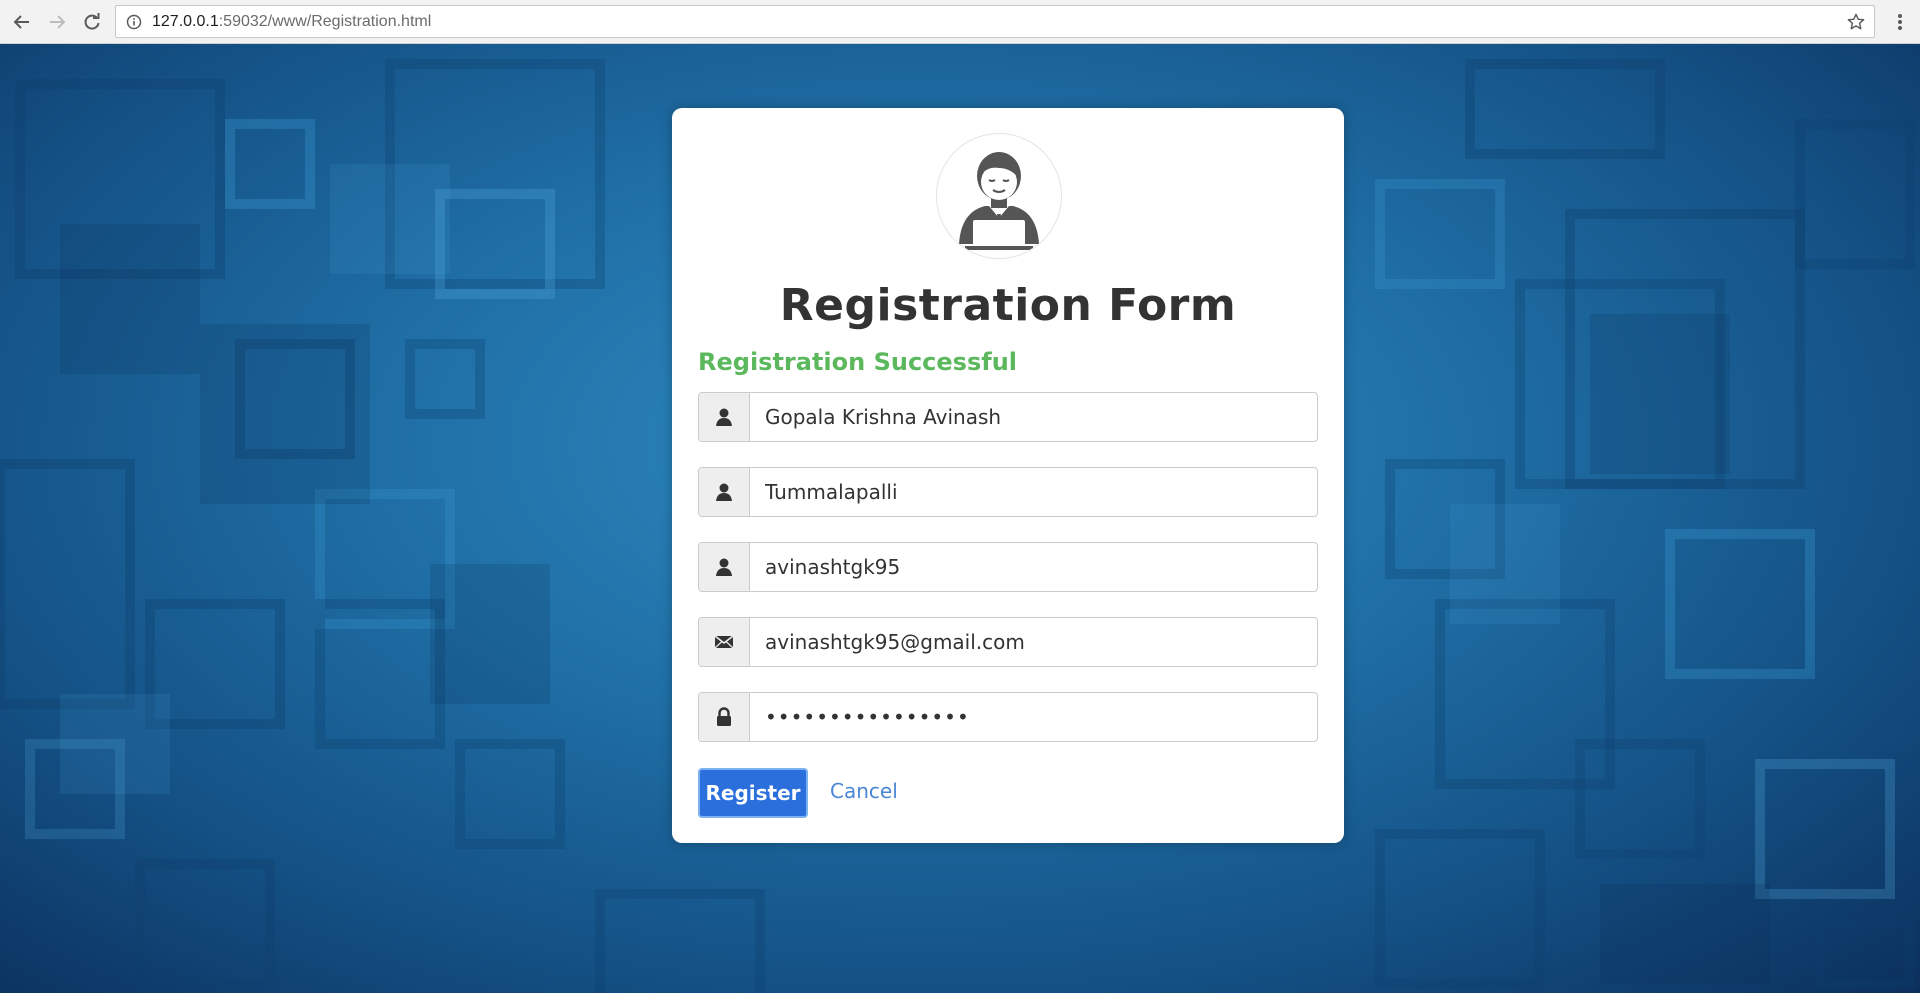 The height and width of the screenshot is (993, 1920). I want to click on last-name-input, so click(1033, 492).